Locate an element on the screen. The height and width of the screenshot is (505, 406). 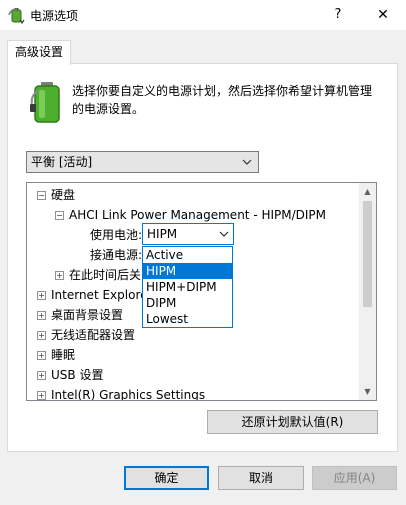
tree-item-label: 桌面背景设置 is located at coordinates (87, 315).